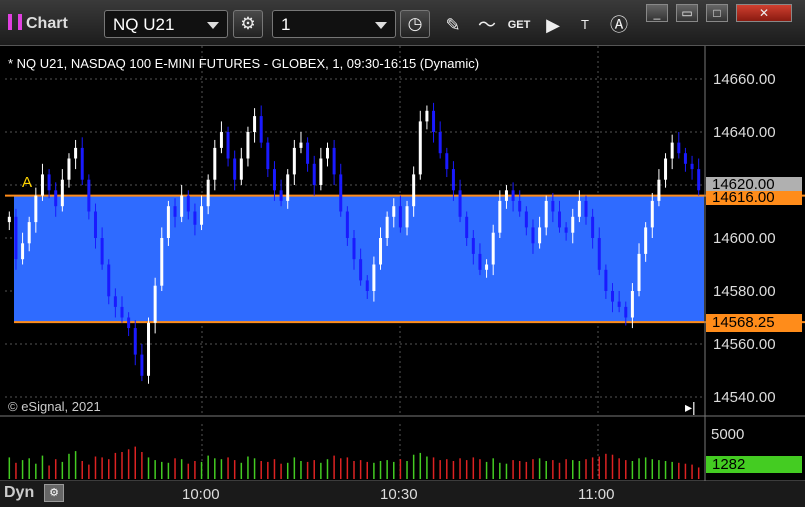 The image size is (805, 507). What do you see at coordinates (744, 397) in the screenshot?
I see `price-tick-label: 14540.00` at bounding box center [744, 397].